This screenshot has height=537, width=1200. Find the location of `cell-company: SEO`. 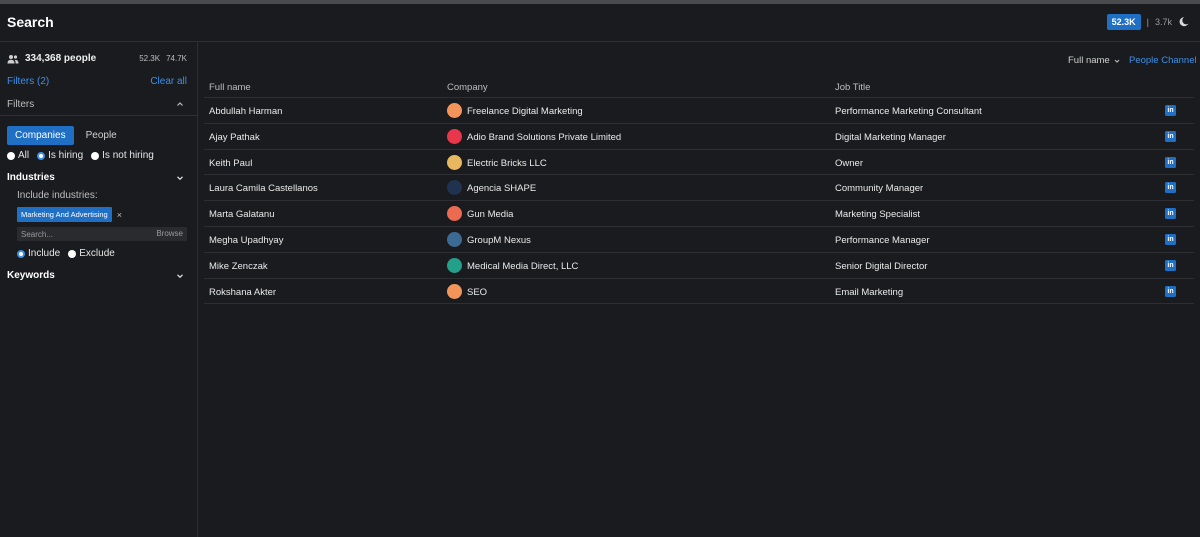

cell-company: SEO is located at coordinates (477, 292).